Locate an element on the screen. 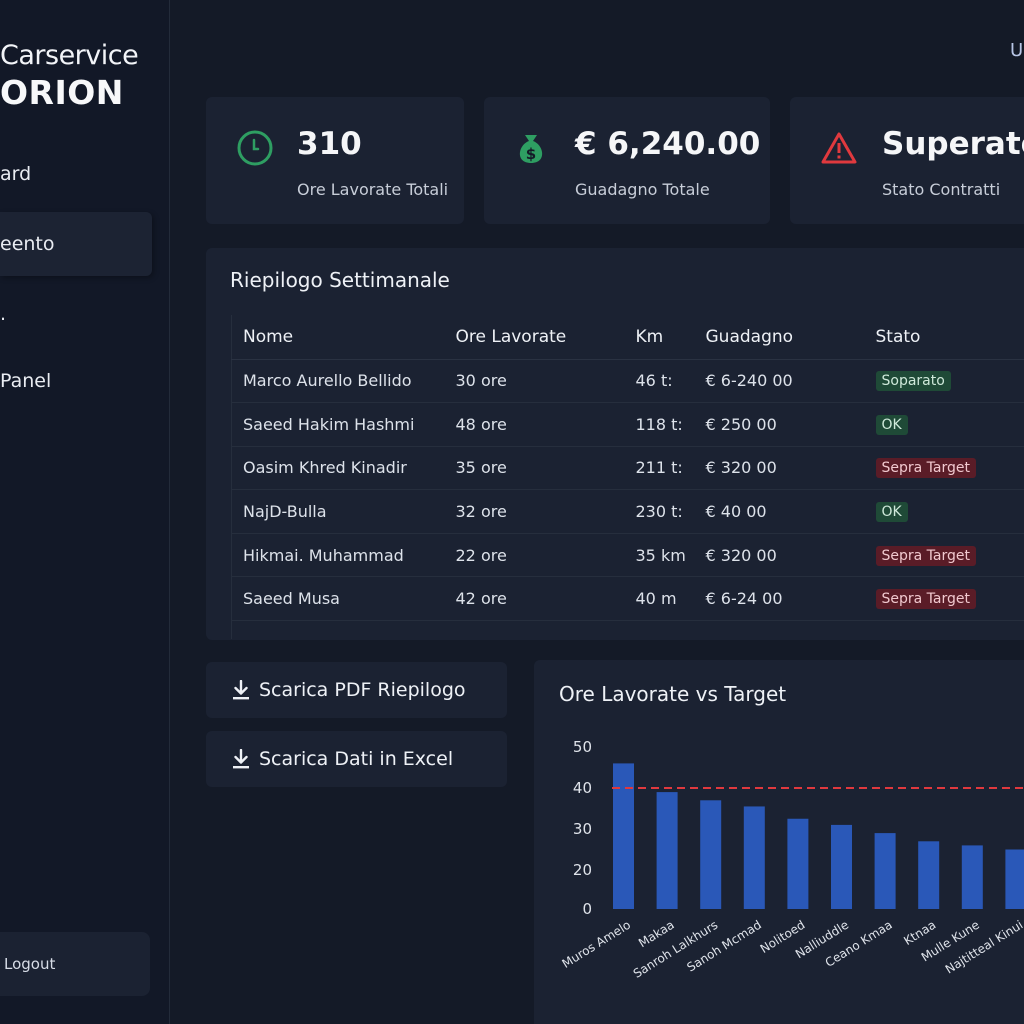  status-badge: Soparato is located at coordinates (913, 381).